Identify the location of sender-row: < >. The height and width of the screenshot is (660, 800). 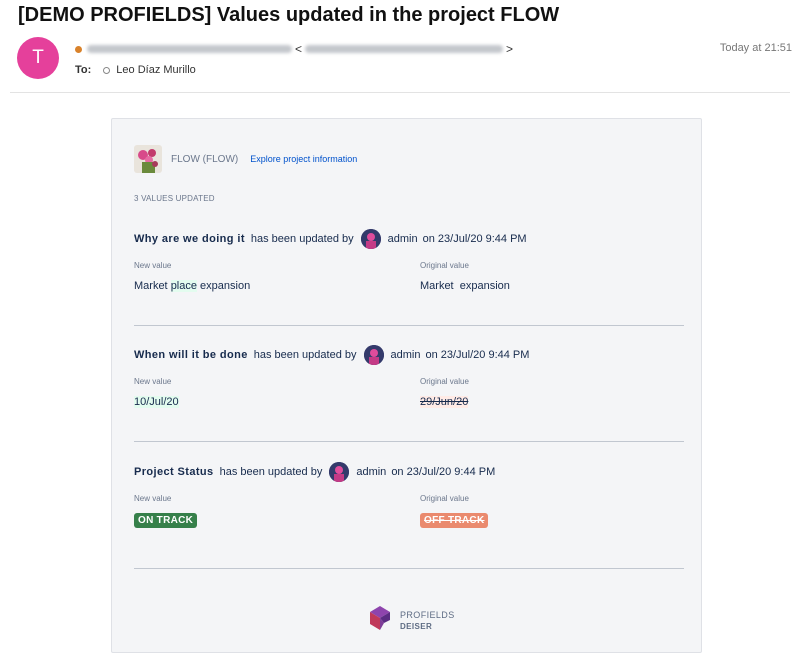
(295, 49).